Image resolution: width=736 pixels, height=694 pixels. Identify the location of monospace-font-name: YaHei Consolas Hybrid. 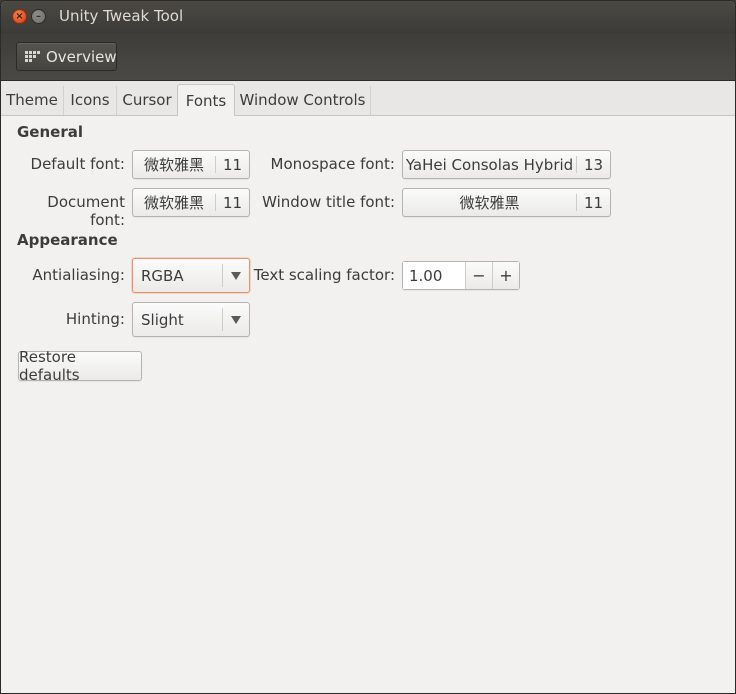
(489, 164).